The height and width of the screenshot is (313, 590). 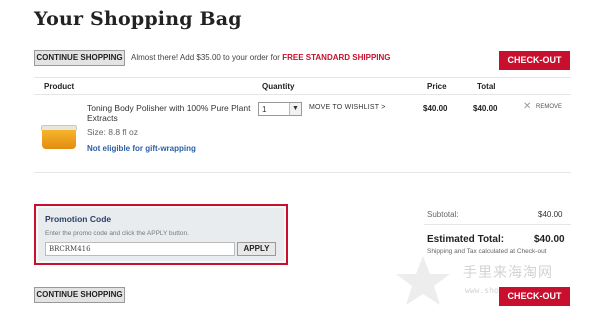 What do you see at coordinates (486, 86) in the screenshot?
I see `header-total: Total` at bounding box center [486, 86].